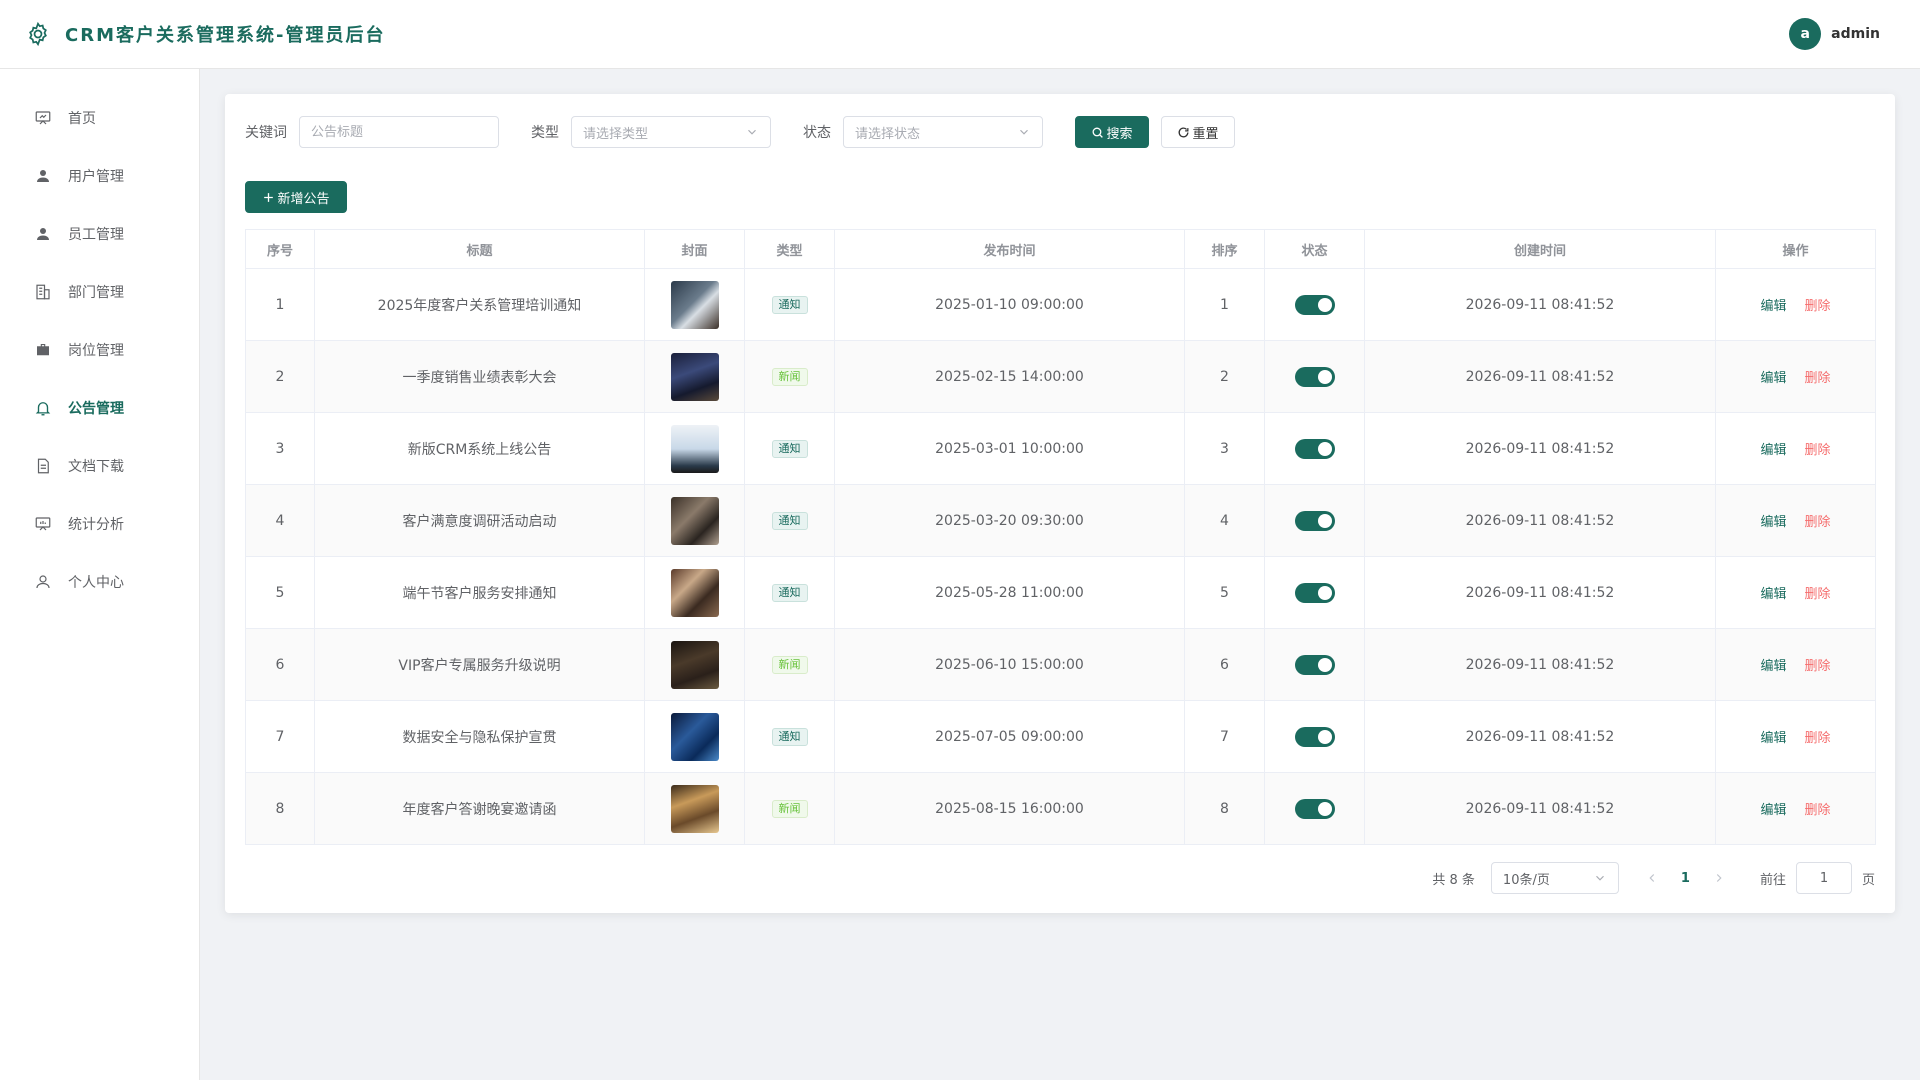 The image size is (1920, 1080). I want to click on cell-no: 7, so click(280, 736).